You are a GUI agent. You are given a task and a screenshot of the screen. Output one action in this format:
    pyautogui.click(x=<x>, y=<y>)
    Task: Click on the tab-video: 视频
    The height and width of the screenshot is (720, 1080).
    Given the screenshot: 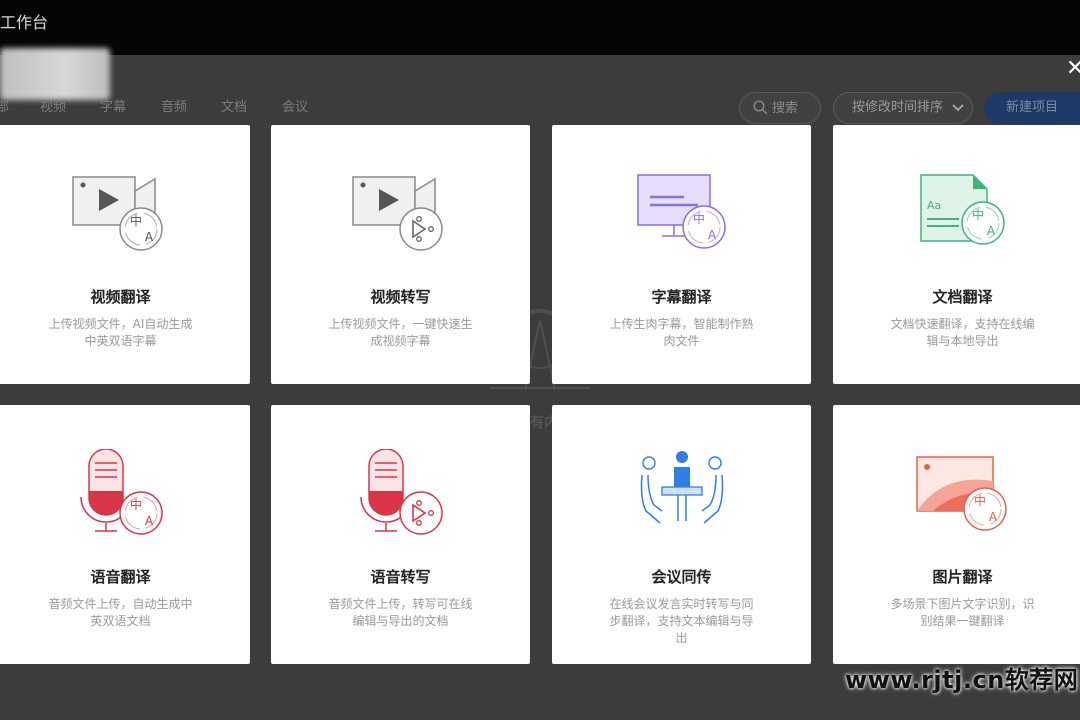 What is the action you would take?
    pyautogui.click(x=53, y=105)
    